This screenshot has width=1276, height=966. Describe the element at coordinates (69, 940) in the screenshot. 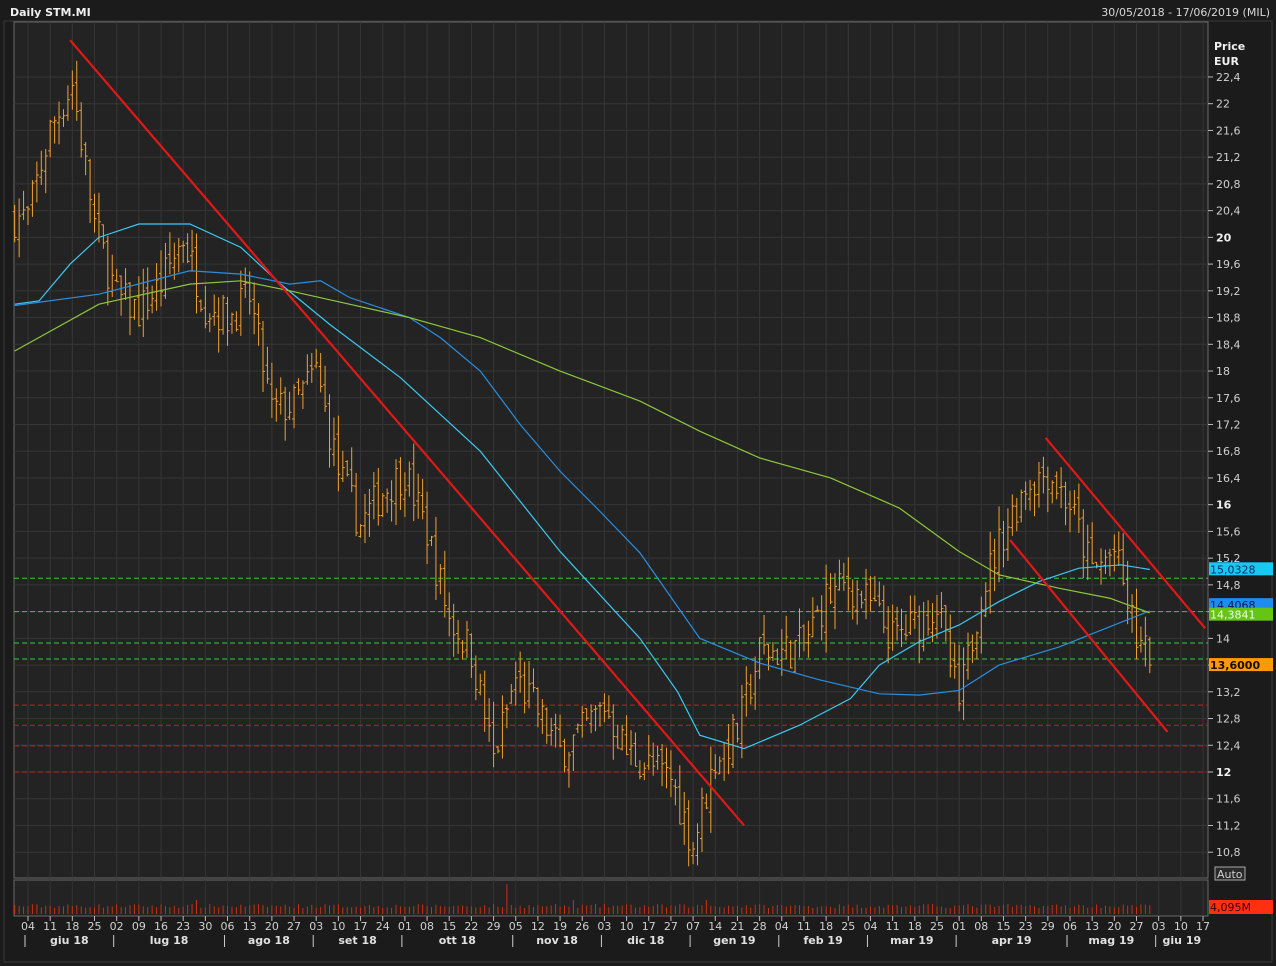

I see `month-label: giu 18` at that location.